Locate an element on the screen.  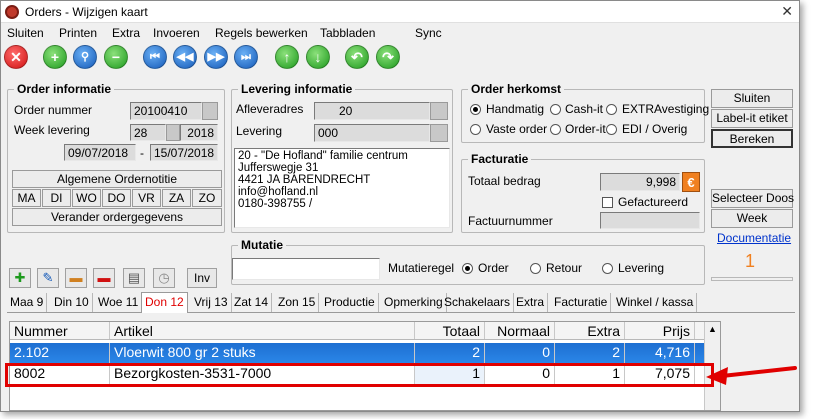
bereken-button: Bereken is located at coordinates (752, 138).